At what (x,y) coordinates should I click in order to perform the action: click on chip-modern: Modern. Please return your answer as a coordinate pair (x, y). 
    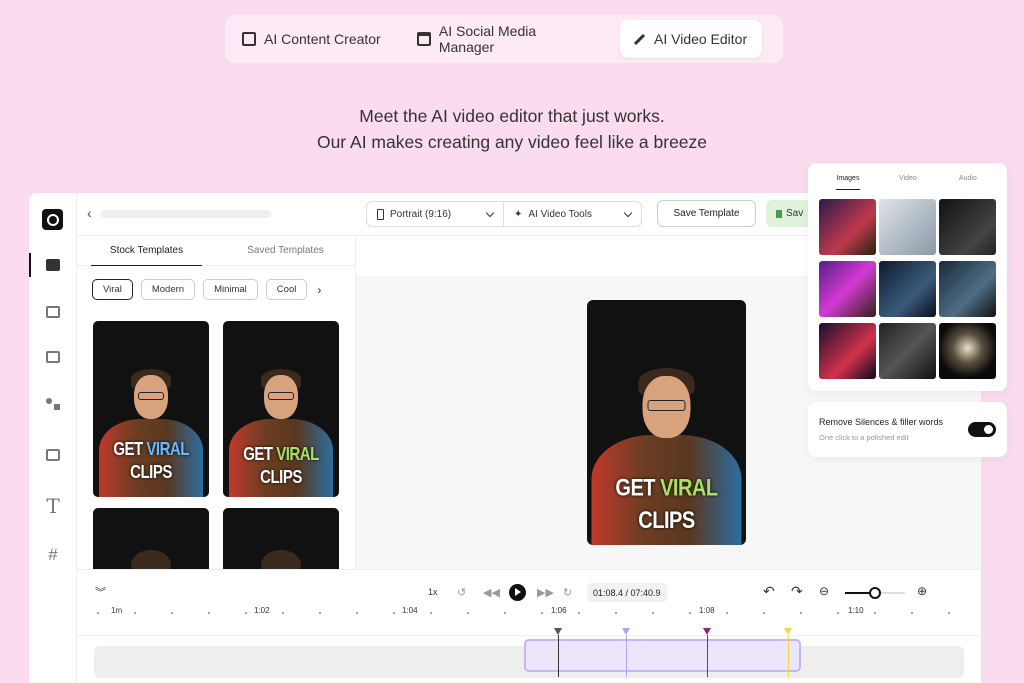
    Looking at the image, I should click on (168, 289).